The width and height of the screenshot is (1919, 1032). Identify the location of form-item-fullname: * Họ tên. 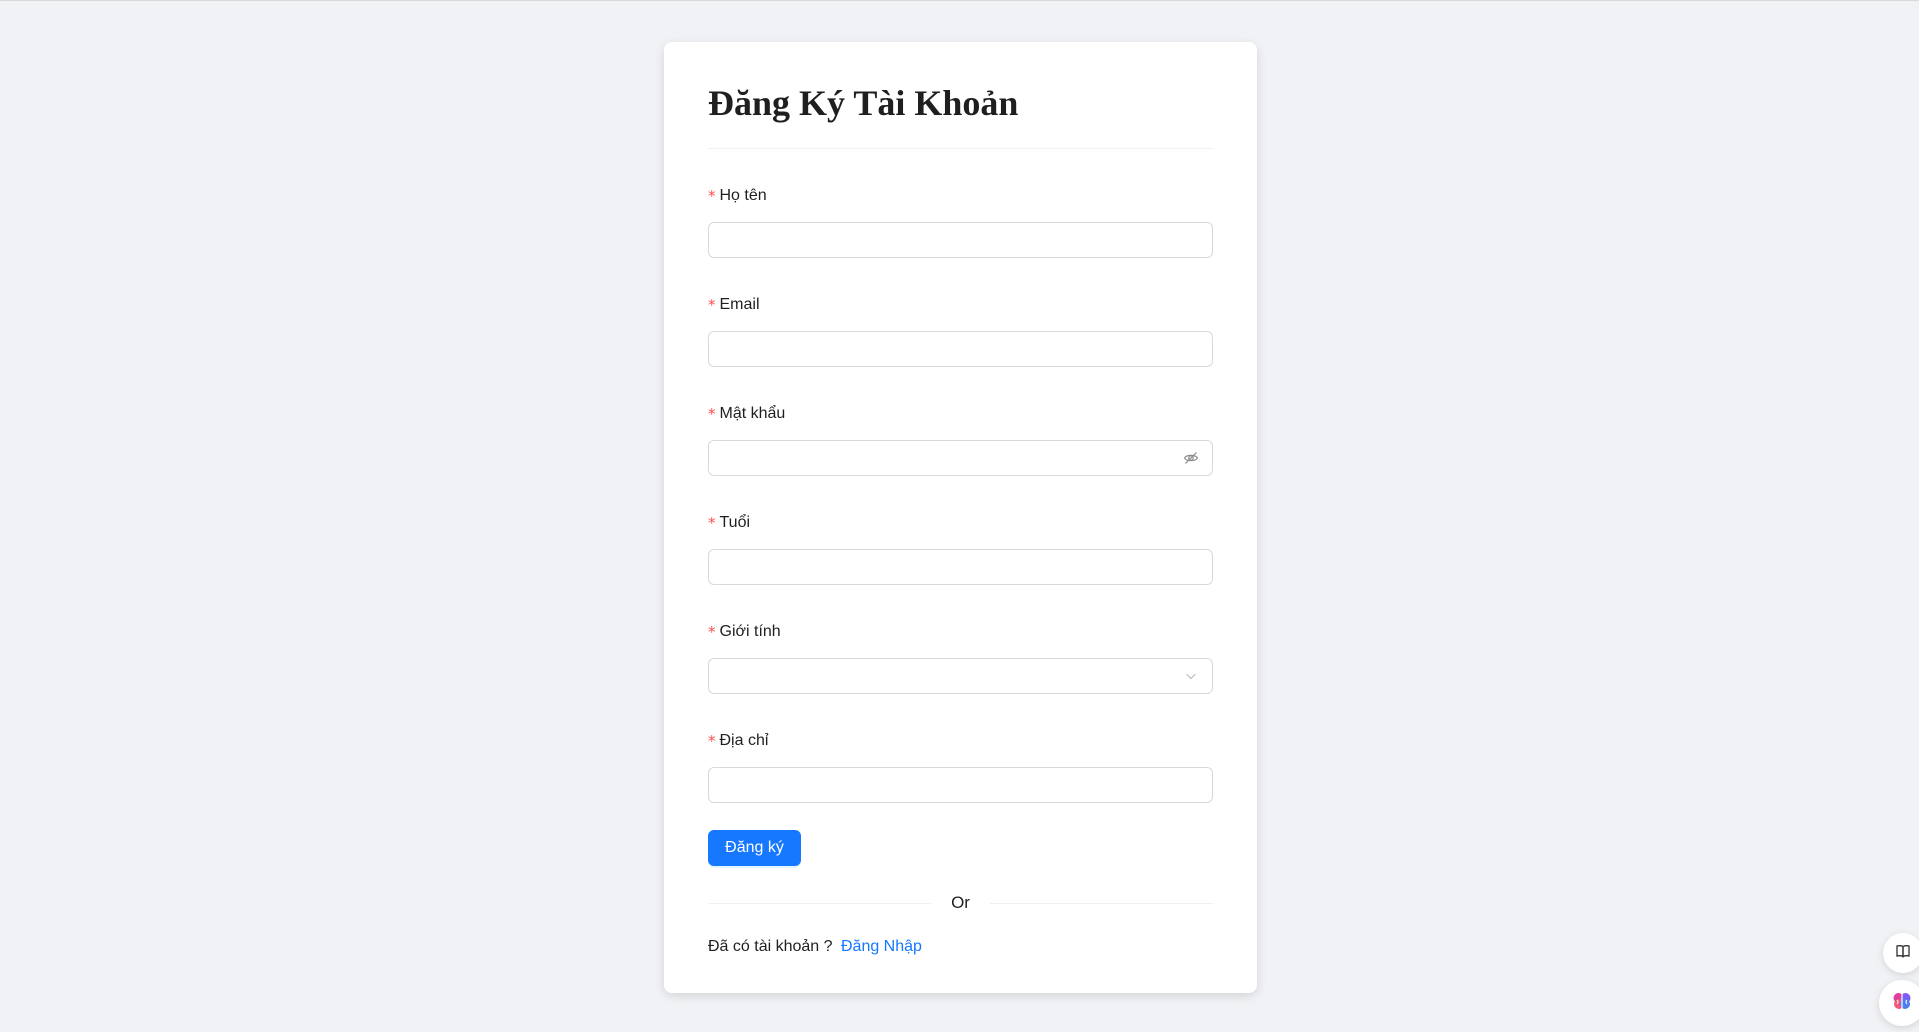
(960, 221).